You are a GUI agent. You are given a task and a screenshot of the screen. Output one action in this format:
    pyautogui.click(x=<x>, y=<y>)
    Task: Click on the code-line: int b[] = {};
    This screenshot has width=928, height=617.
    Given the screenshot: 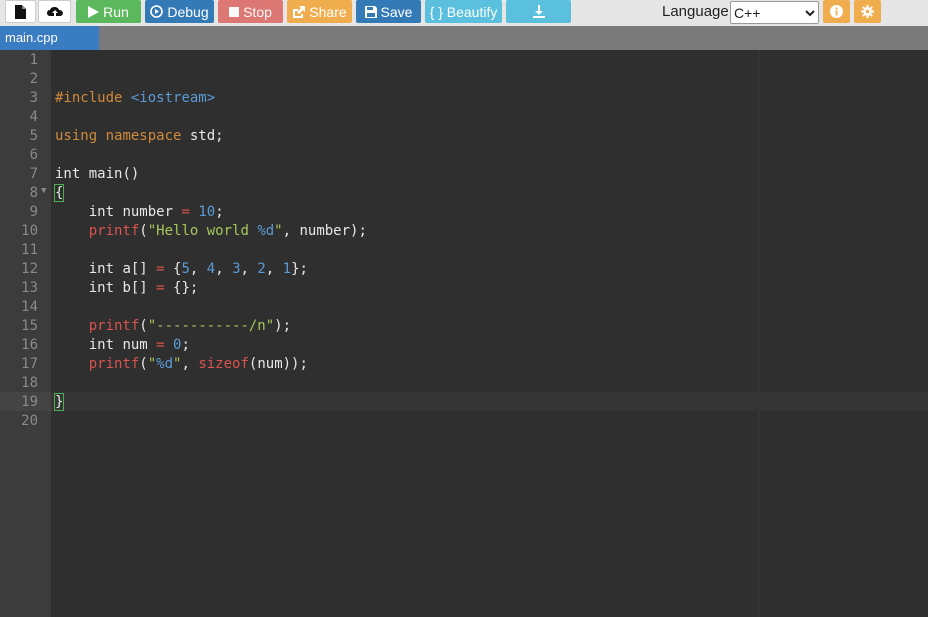 What is the action you would take?
    pyautogui.click(x=143, y=288)
    